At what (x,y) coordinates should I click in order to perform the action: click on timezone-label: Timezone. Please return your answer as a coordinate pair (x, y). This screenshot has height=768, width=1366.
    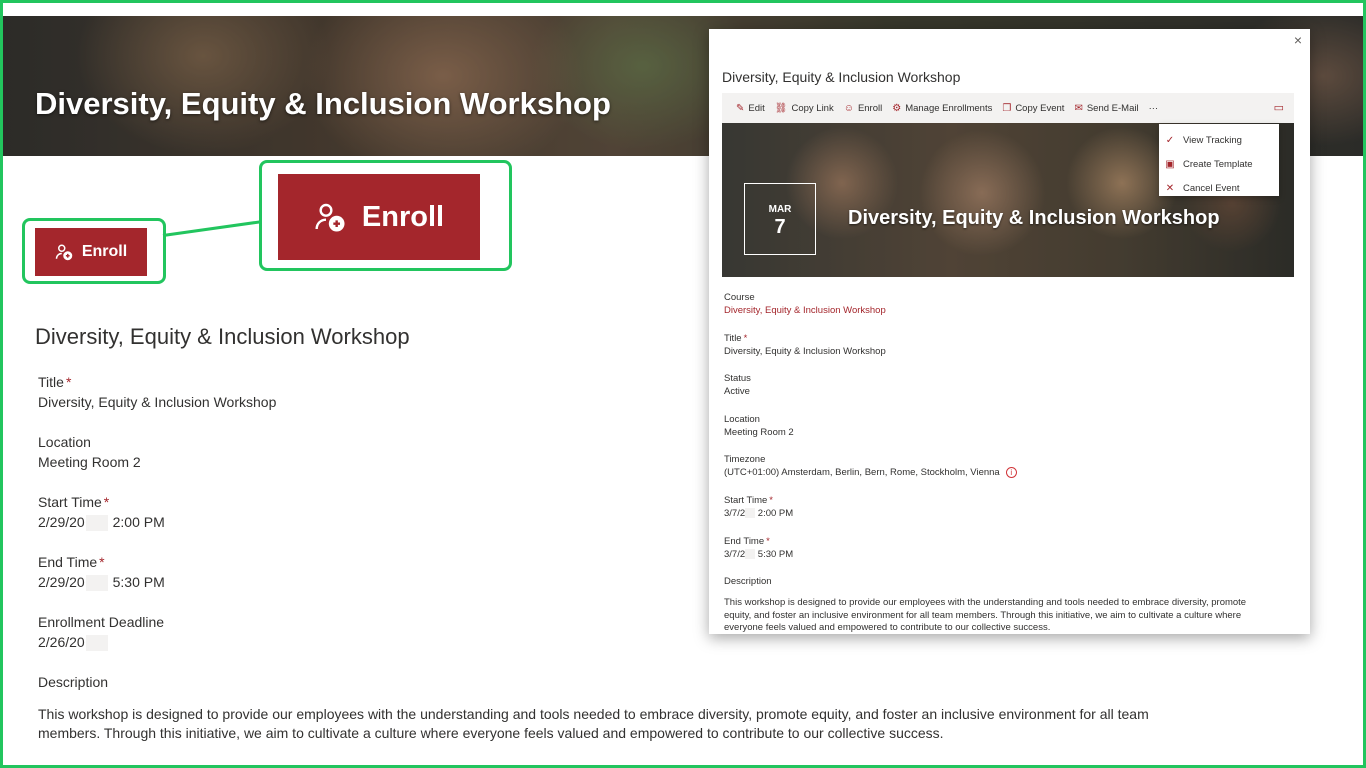
    Looking at the image, I should click on (745, 459).